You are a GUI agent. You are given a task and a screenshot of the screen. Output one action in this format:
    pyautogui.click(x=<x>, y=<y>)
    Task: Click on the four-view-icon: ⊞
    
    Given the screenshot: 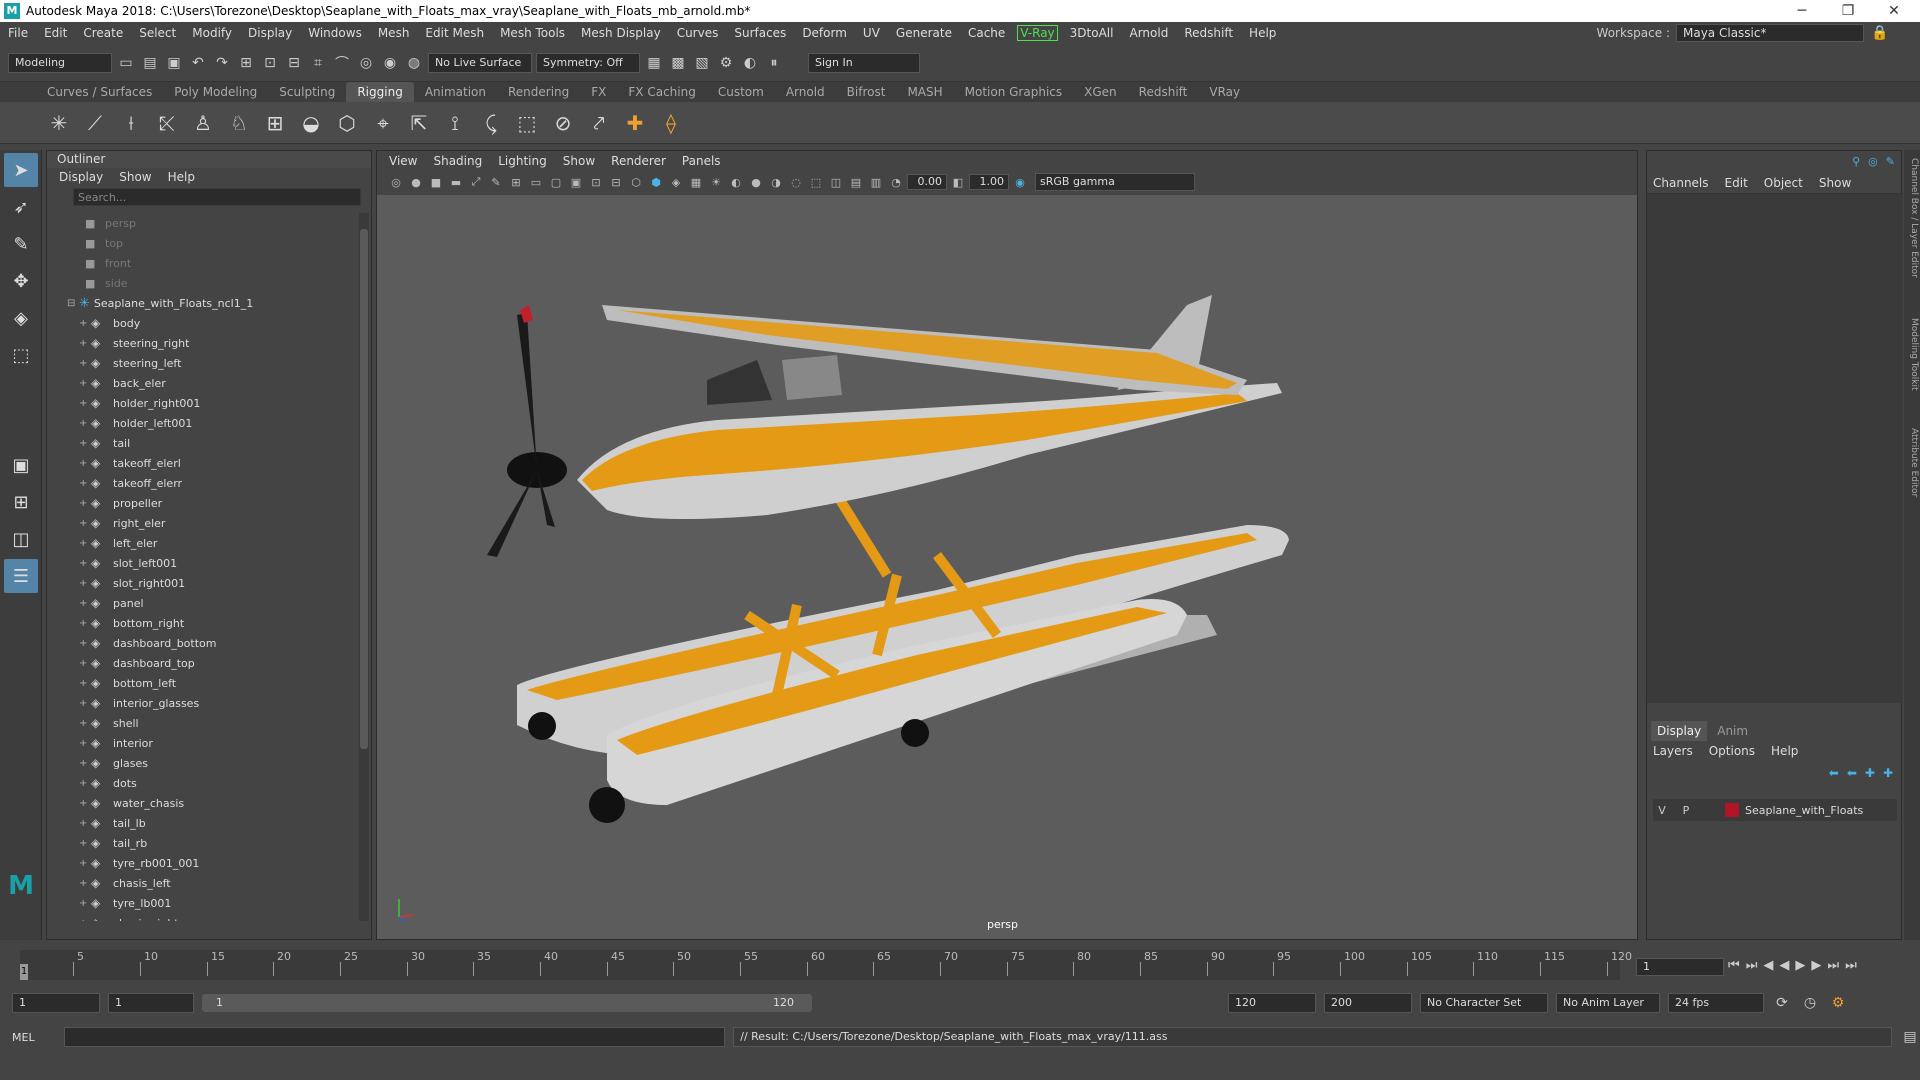 What is the action you would take?
    pyautogui.click(x=21, y=502)
    